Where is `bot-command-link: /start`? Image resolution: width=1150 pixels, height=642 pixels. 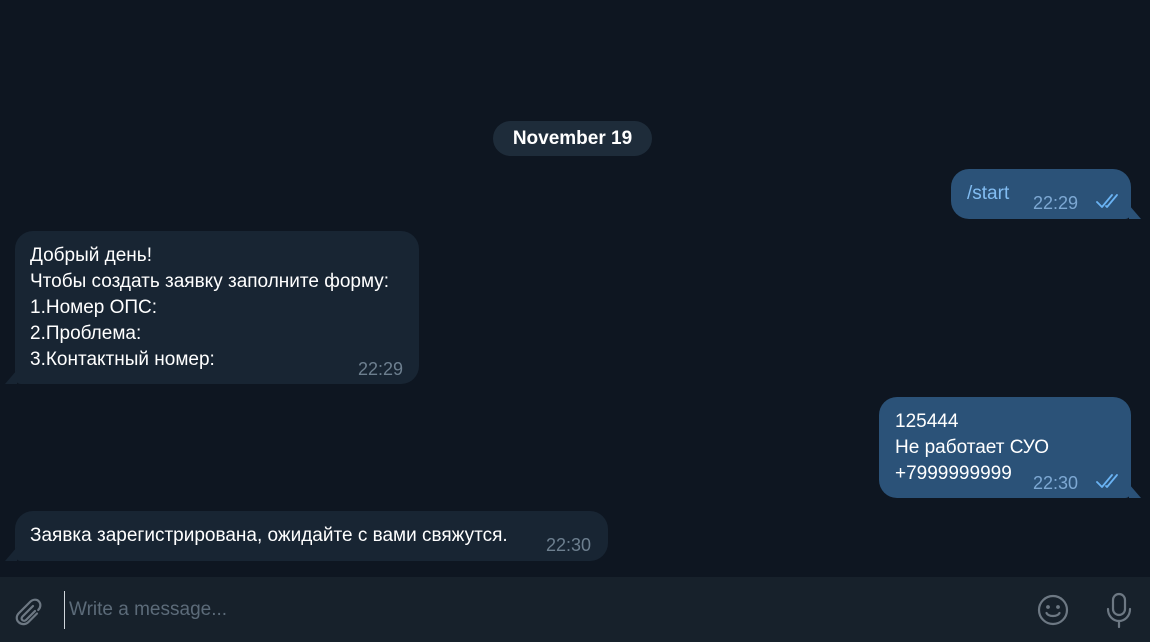 bot-command-link: /start is located at coordinates (988, 194).